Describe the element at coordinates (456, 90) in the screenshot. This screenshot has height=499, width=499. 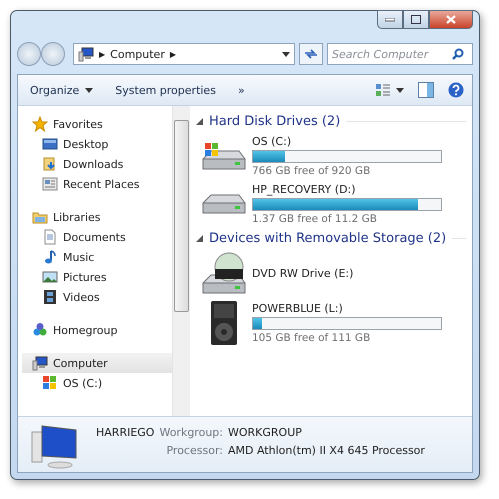
I see `help-icon` at that location.